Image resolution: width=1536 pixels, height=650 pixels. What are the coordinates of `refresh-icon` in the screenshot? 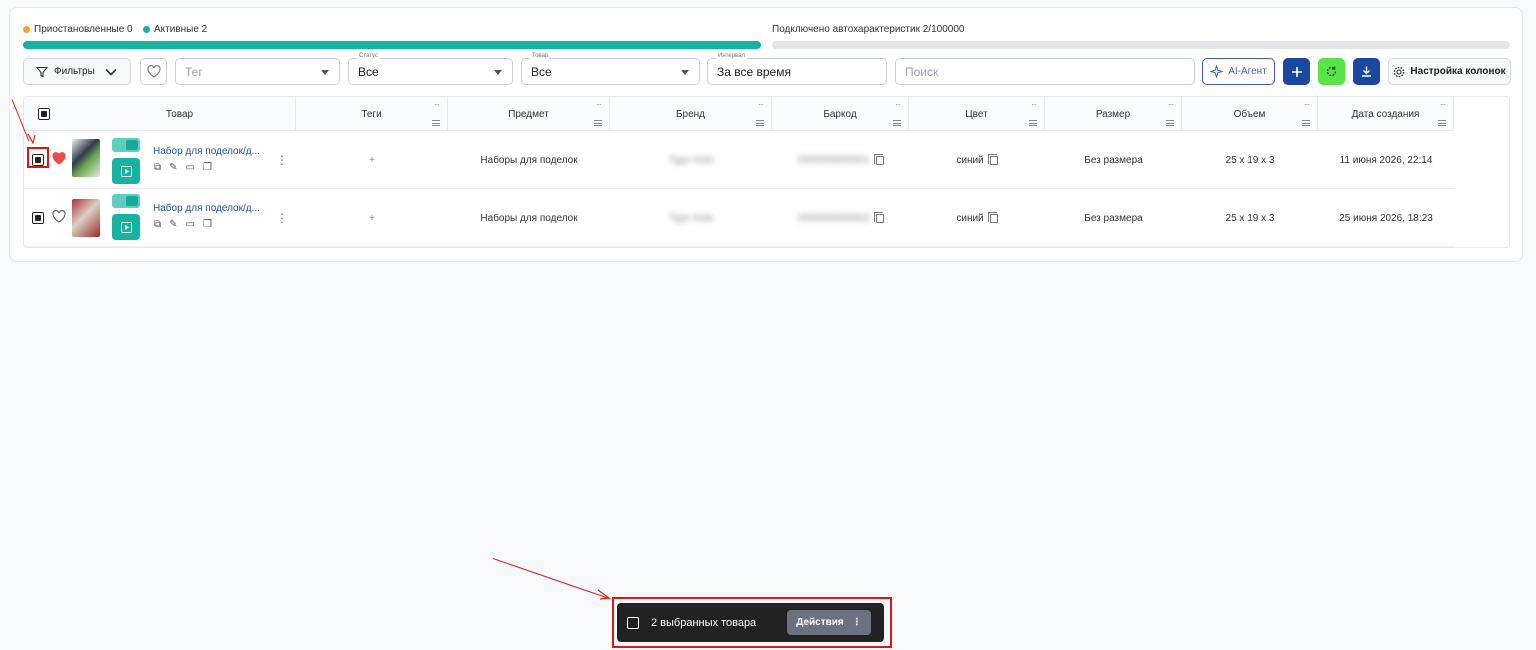 It's located at (1331, 71).